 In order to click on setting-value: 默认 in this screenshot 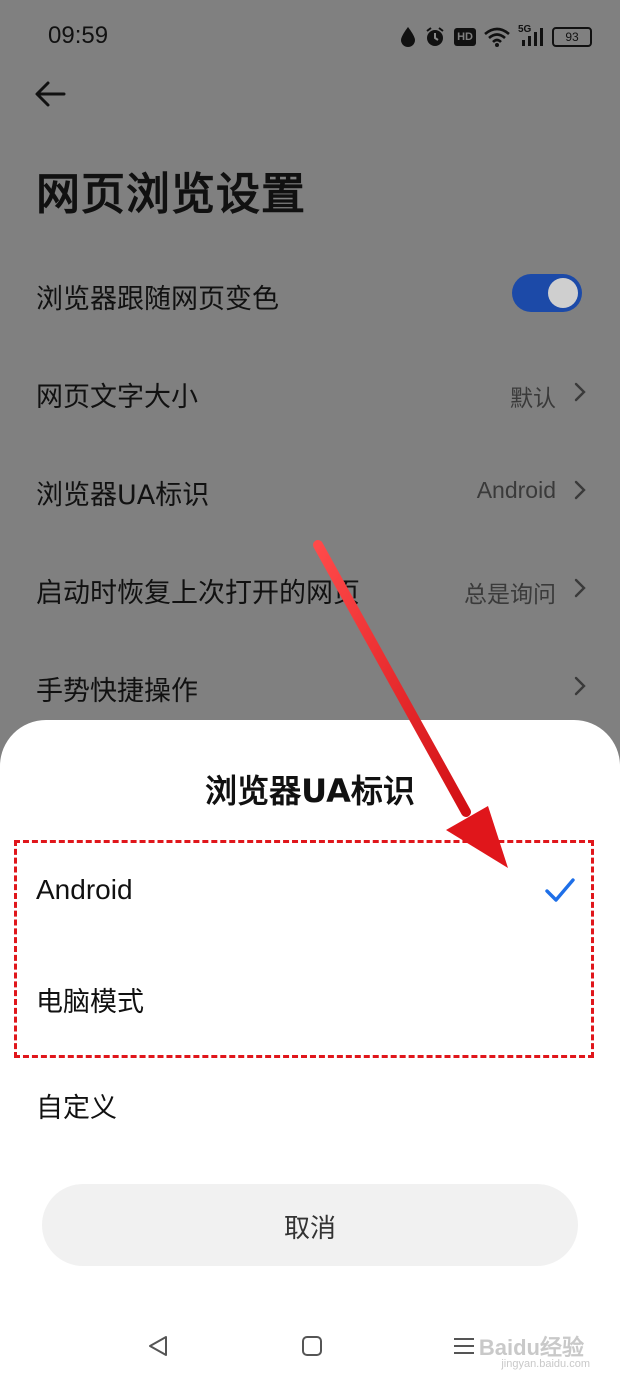, I will do `click(533, 398)`.